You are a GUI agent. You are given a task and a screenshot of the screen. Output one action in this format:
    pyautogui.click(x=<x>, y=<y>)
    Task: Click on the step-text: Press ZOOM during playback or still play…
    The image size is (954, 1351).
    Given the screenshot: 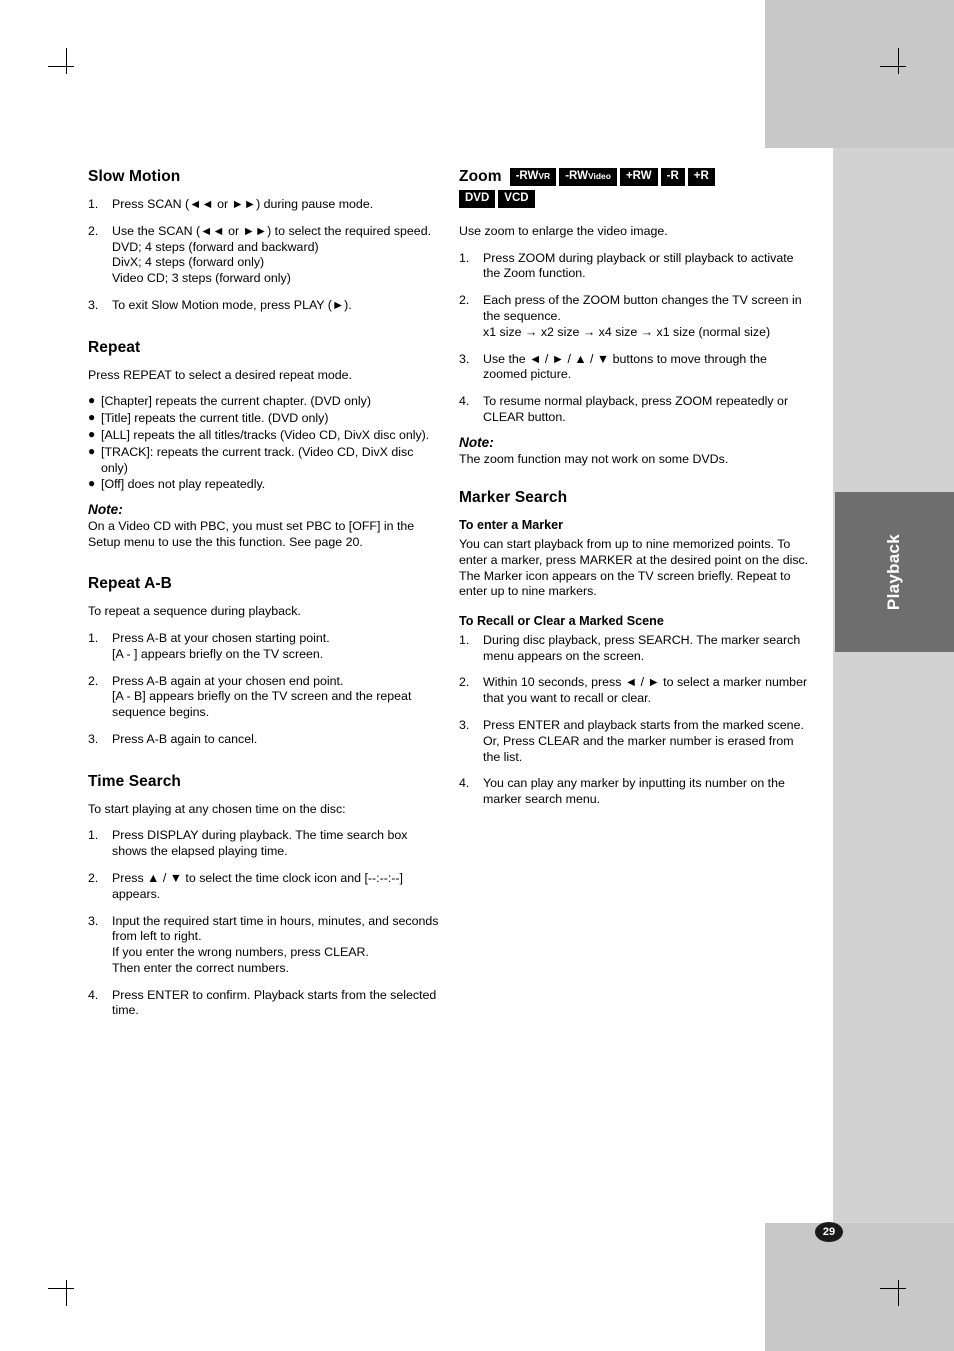 What is the action you would take?
    pyautogui.click(x=638, y=265)
    